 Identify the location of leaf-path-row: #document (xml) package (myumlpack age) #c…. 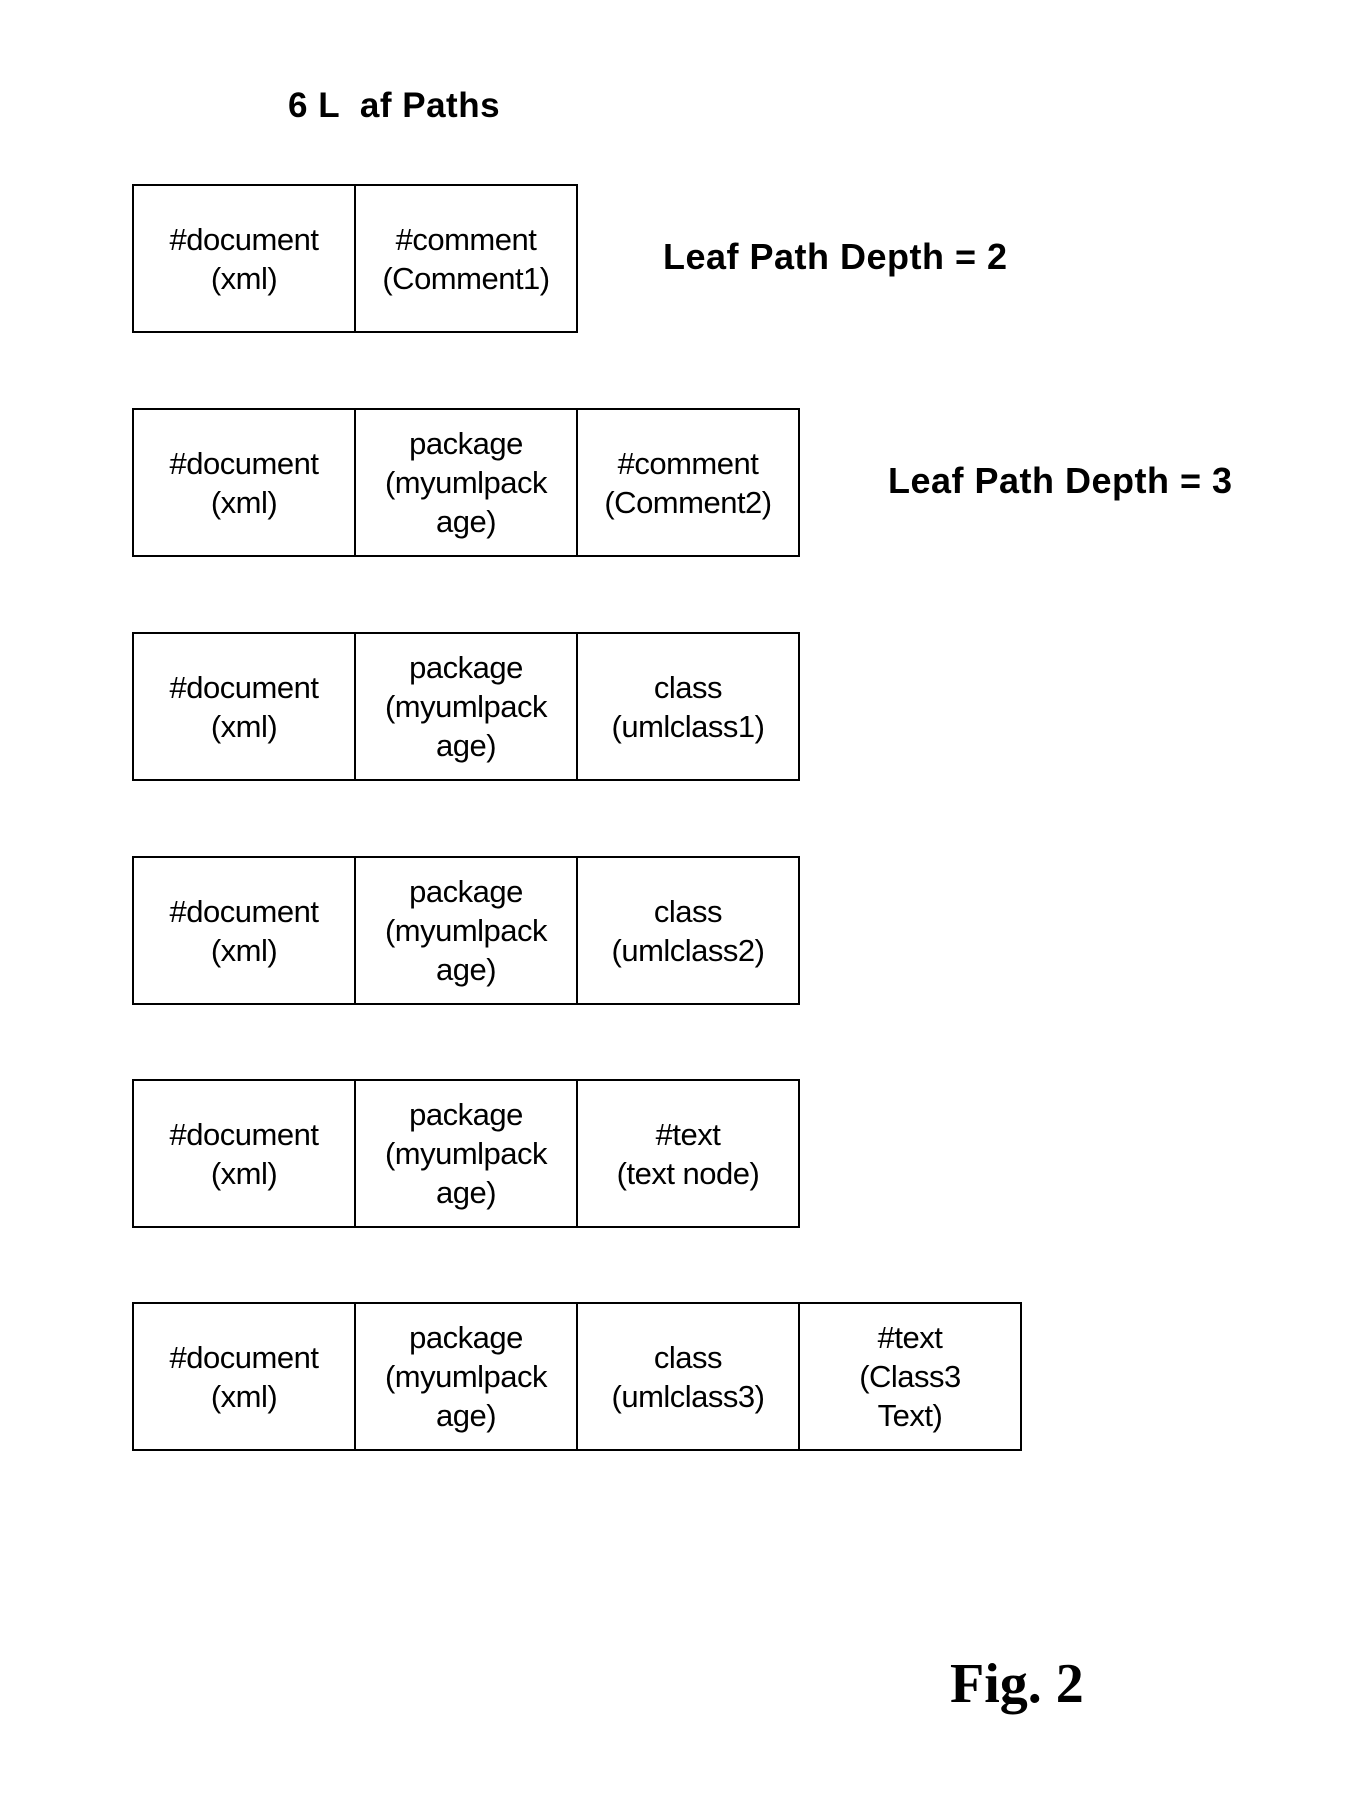
(466, 482).